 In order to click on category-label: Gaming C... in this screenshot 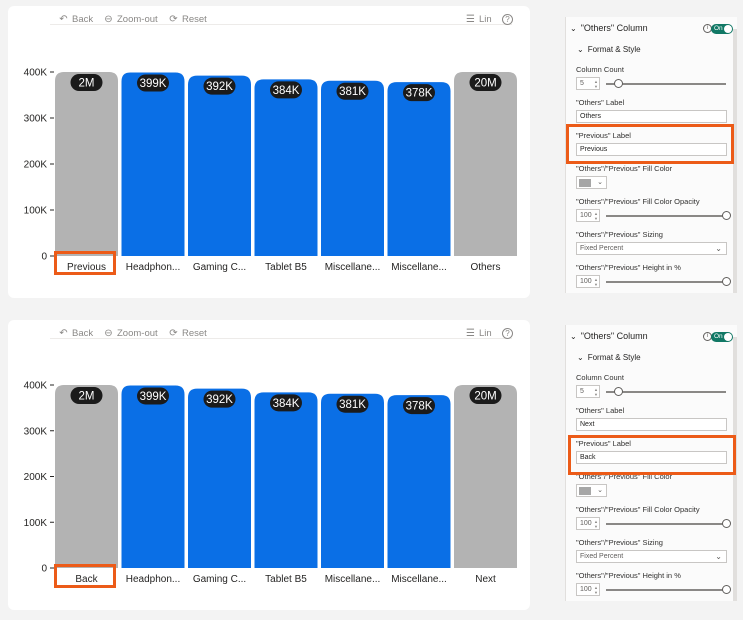, I will do `click(219, 579)`.